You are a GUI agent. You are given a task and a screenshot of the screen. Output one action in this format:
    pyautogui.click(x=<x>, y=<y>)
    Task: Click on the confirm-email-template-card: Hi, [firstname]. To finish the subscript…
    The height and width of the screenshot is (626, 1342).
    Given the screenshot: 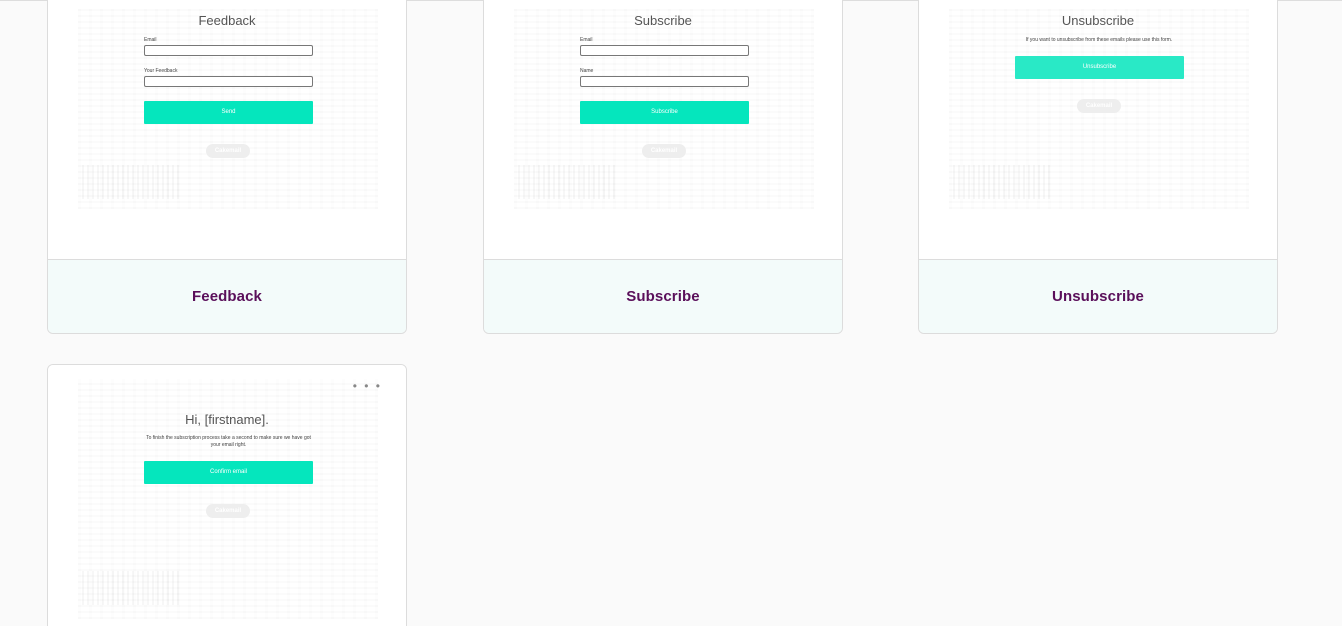 What is the action you would take?
    pyautogui.click(x=227, y=495)
    